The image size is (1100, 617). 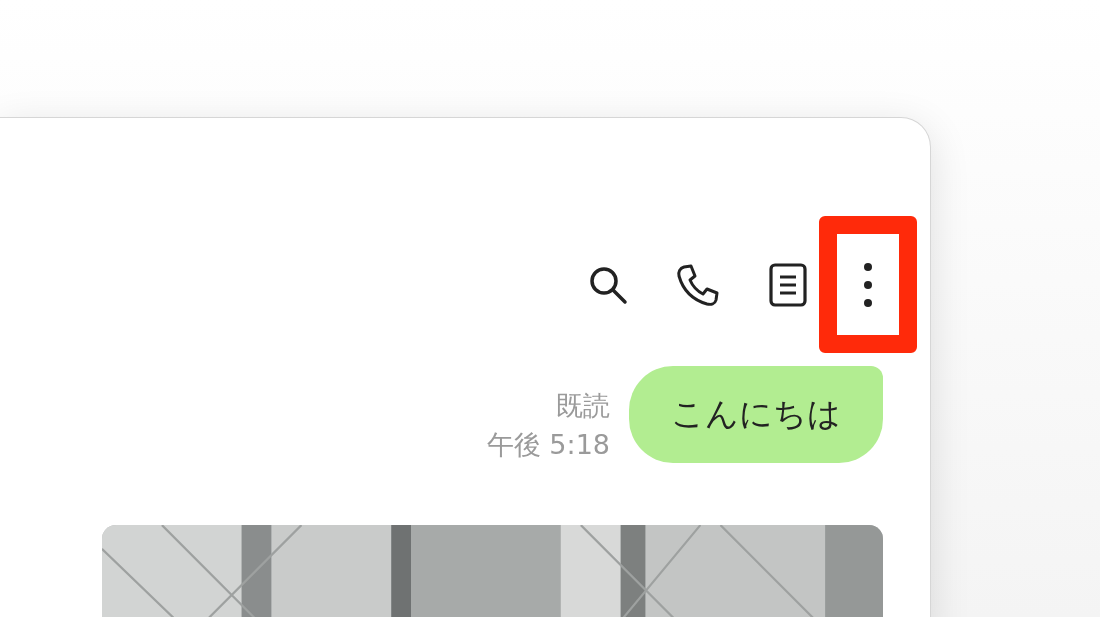 I want to click on message-bubble: こんにちは, so click(x=756, y=414).